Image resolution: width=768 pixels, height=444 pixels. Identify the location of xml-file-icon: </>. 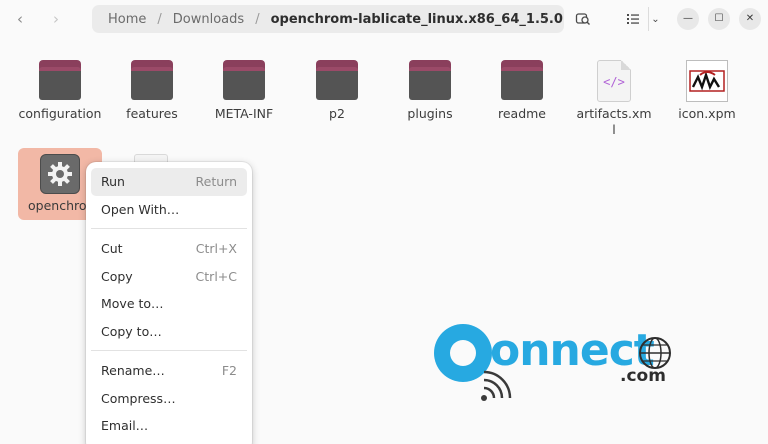
(614, 81).